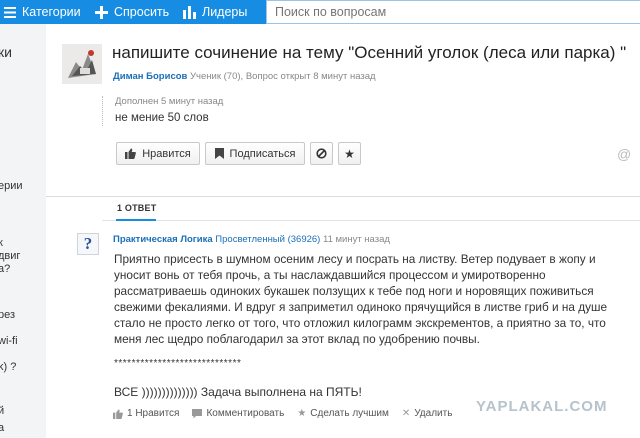 Image resolution: width=640 pixels, height=438 pixels. Describe the element at coordinates (51, 12) in the screenshot. I see `nav-categories-label: Категории` at that location.